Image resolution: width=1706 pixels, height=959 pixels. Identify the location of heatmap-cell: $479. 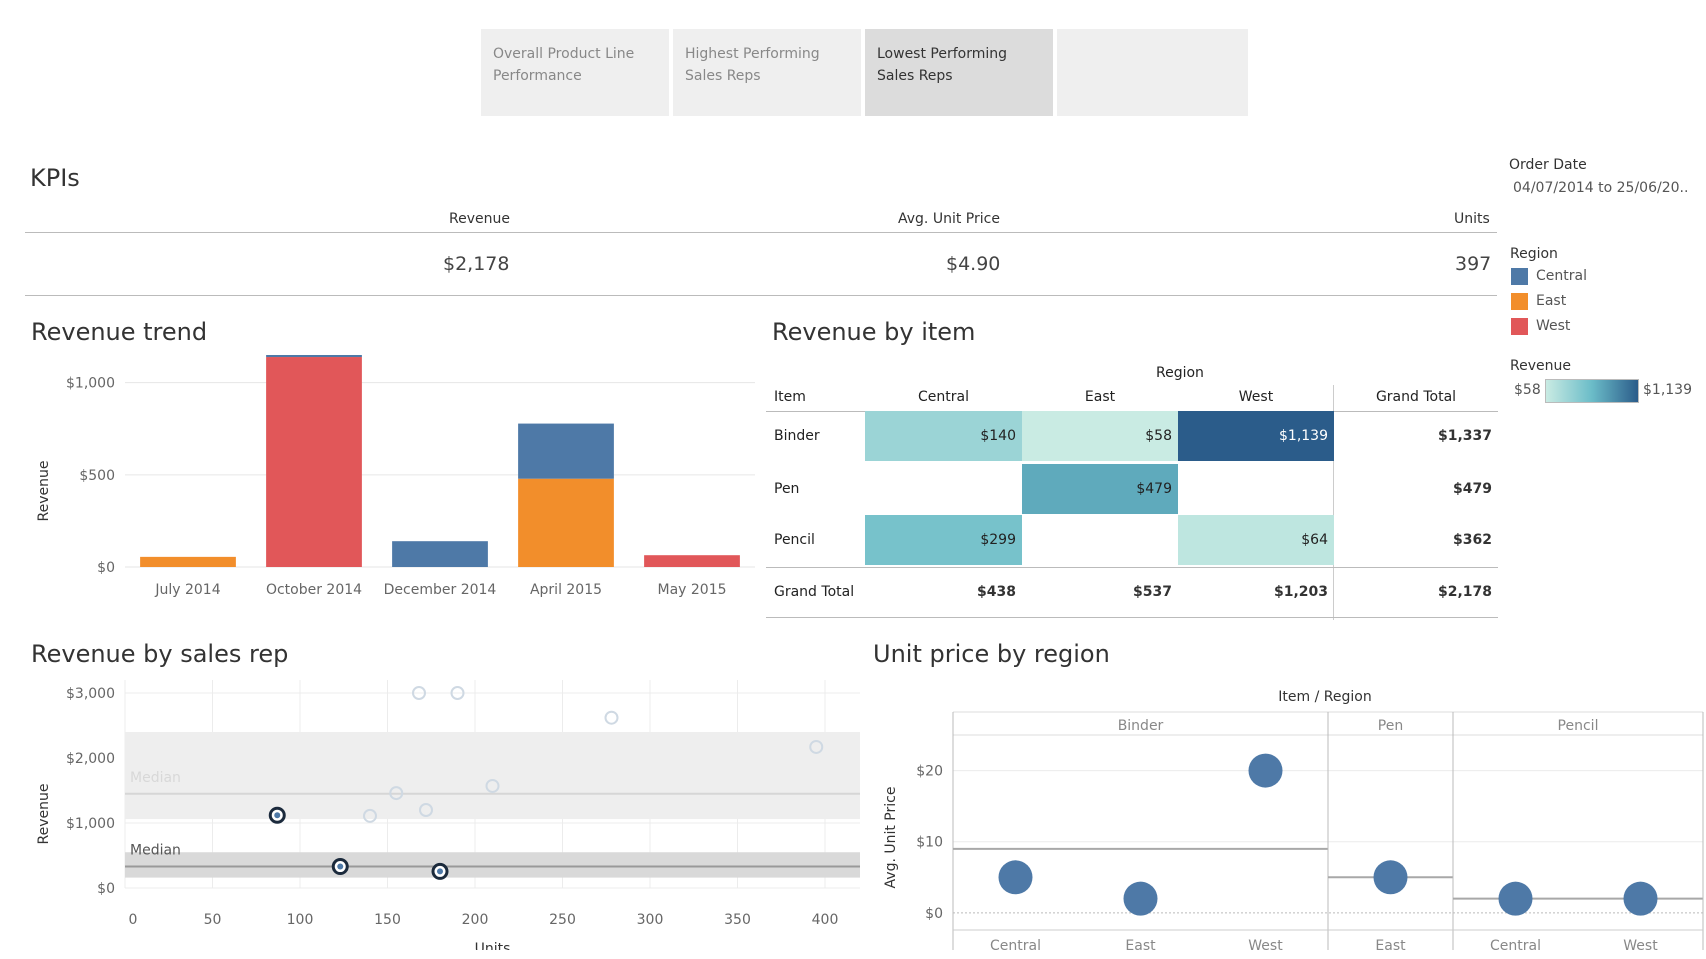
(1100, 489).